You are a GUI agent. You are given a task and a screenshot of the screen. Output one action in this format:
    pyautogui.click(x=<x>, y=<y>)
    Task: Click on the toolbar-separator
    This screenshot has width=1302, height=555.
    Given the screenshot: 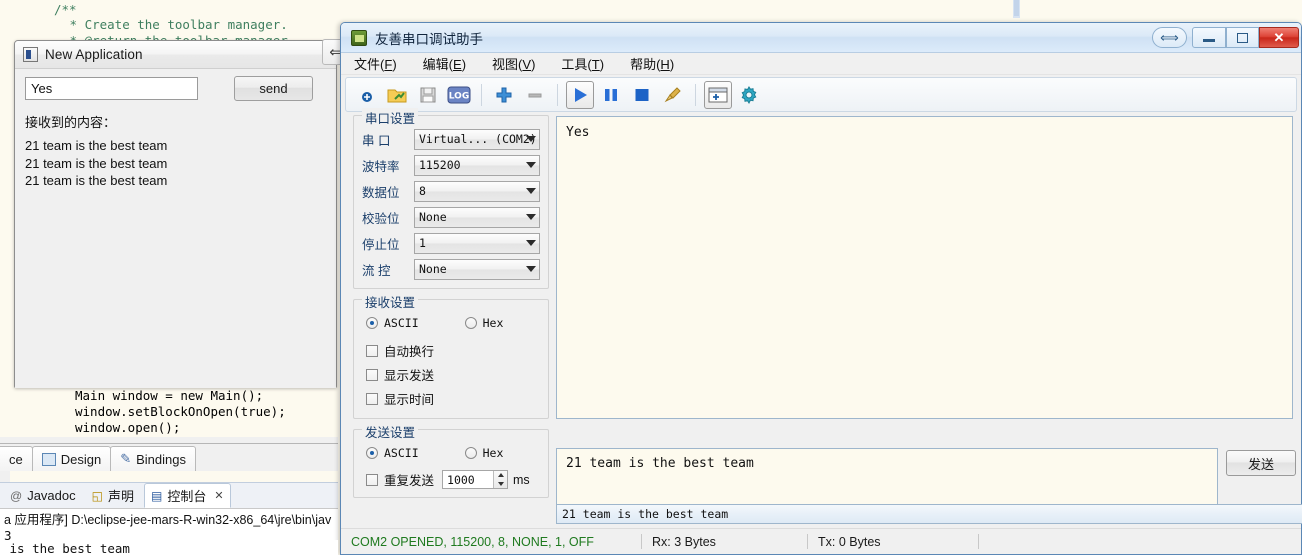 What is the action you would take?
    pyautogui.click(x=481, y=94)
    